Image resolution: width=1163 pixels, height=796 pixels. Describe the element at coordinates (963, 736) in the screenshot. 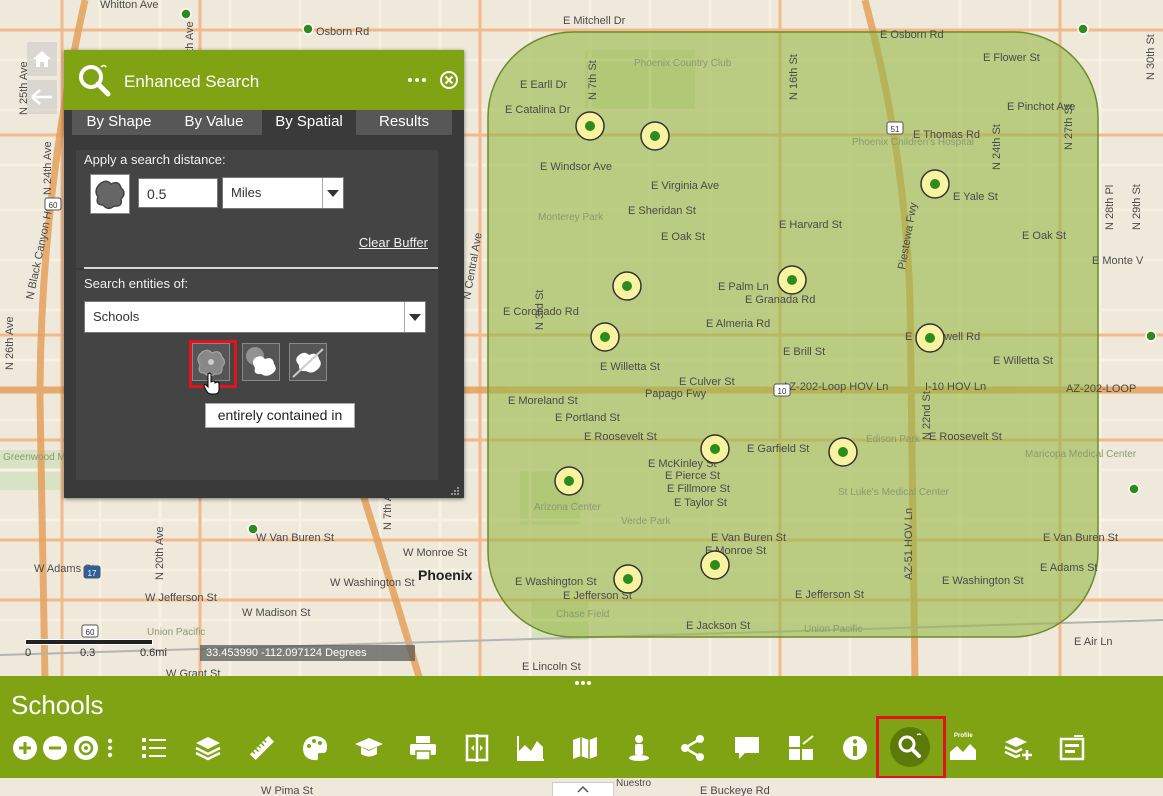

I see `profile-label: Profile` at that location.